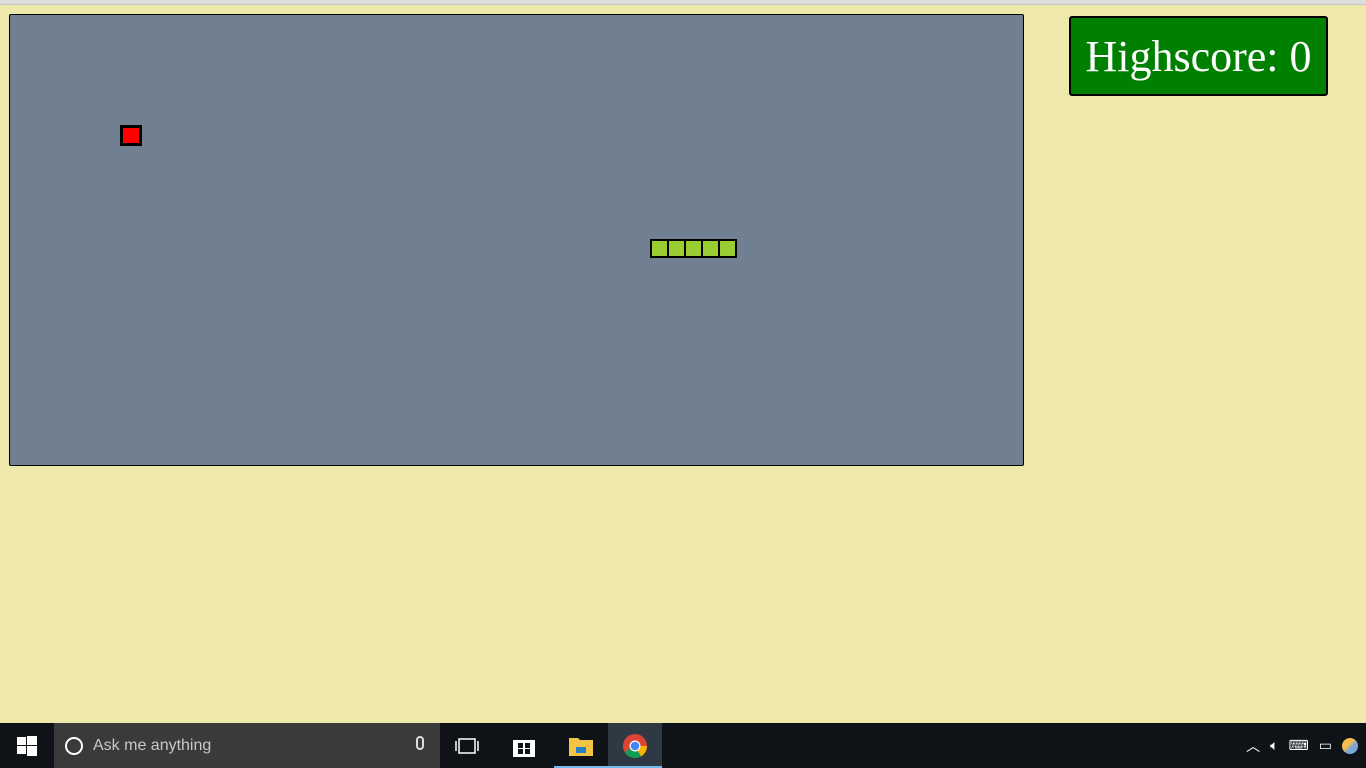  What do you see at coordinates (1325, 746) in the screenshot?
I see `network-icon: ▭` at bounding box center [1325, 746].